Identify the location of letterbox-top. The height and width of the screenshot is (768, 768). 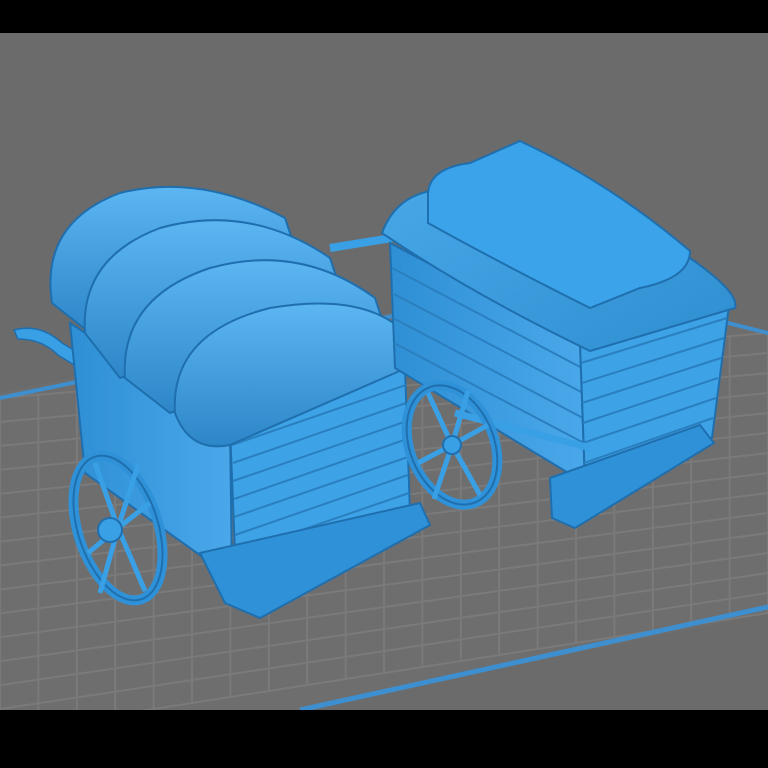
(384, 16).